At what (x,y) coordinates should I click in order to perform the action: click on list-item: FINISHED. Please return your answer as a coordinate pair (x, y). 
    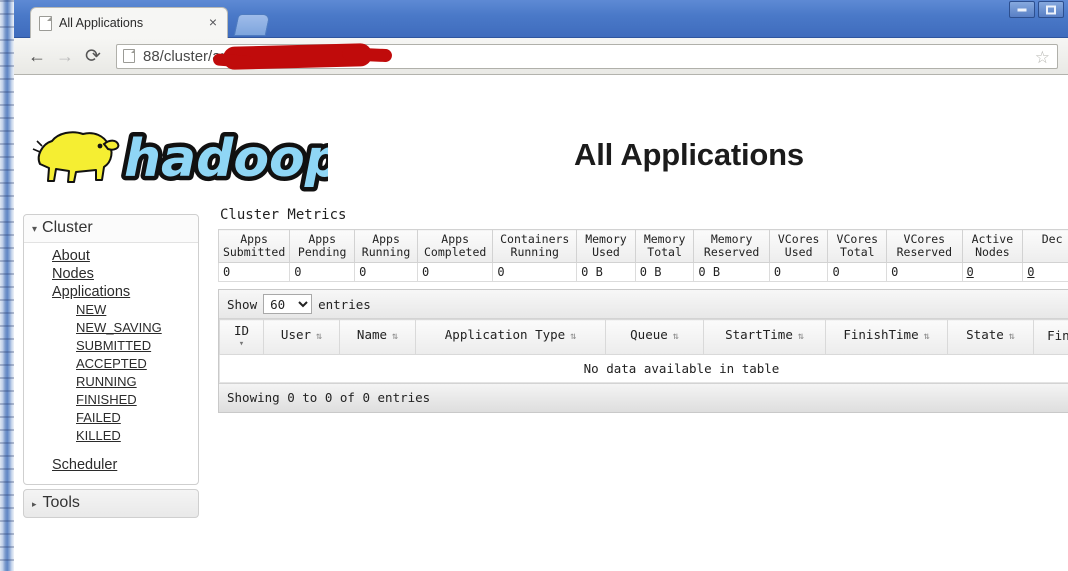
    Looking at the image, I should click on (111, 400).